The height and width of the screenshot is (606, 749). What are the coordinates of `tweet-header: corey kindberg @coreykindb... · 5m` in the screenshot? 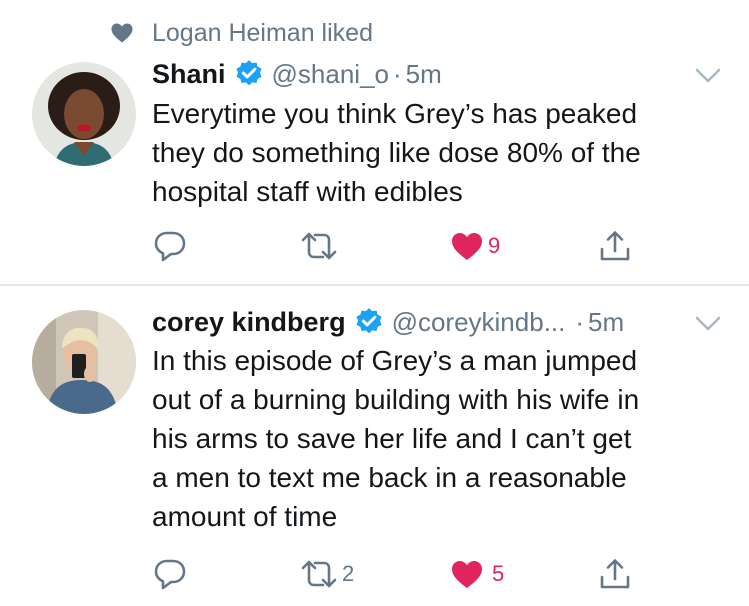 It's located at (388, 322).